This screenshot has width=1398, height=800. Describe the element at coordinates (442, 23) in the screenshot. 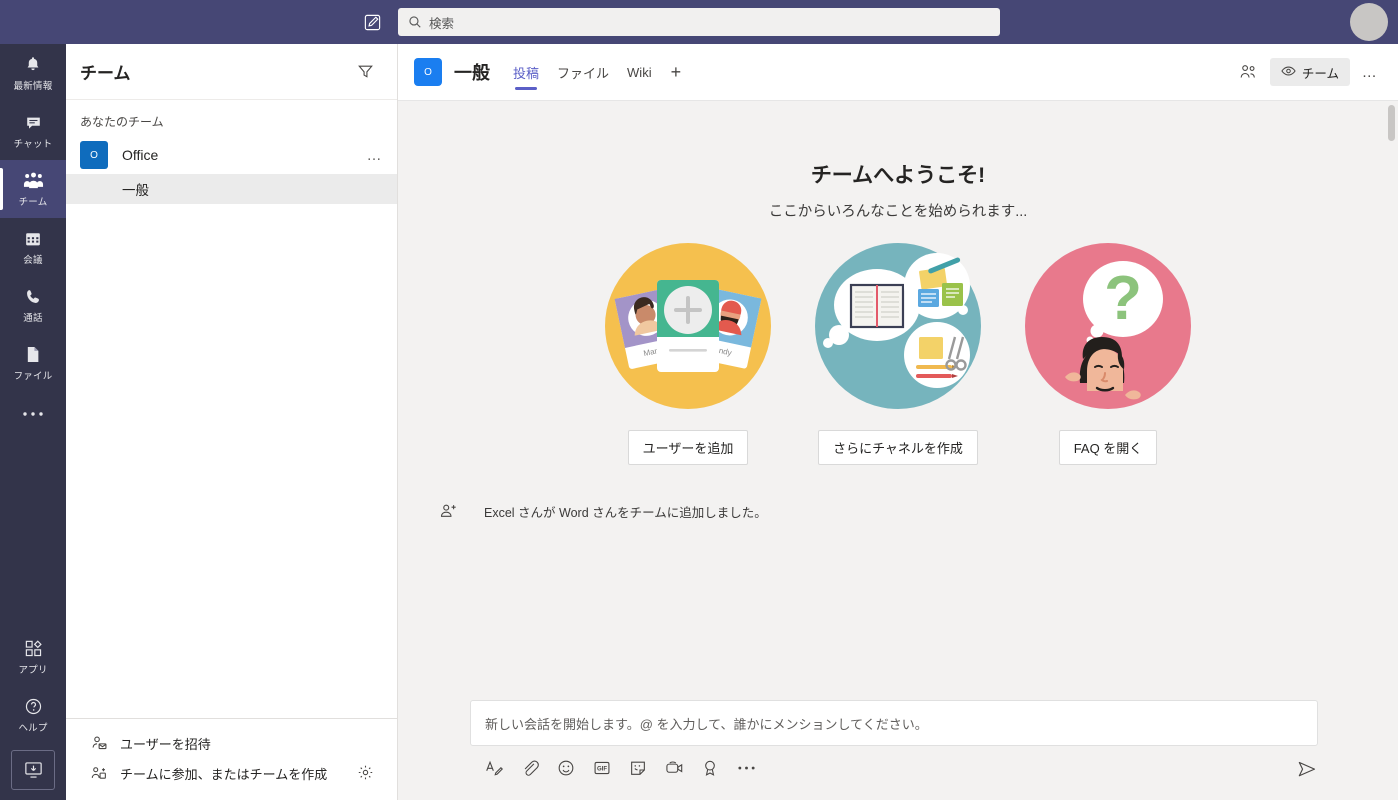

I see `search-placeholder: 検索` at that location.